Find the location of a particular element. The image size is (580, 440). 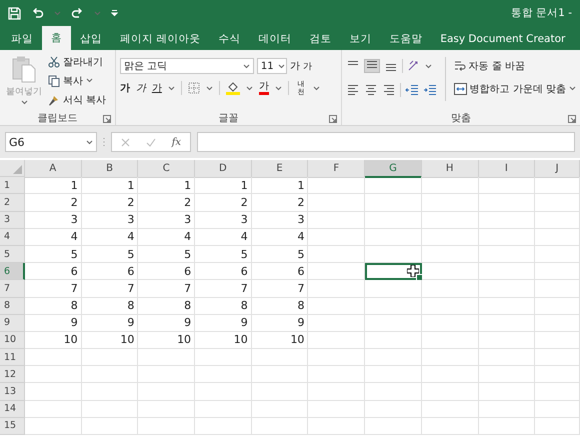

column-header: I is located at coordinates (507, 169).